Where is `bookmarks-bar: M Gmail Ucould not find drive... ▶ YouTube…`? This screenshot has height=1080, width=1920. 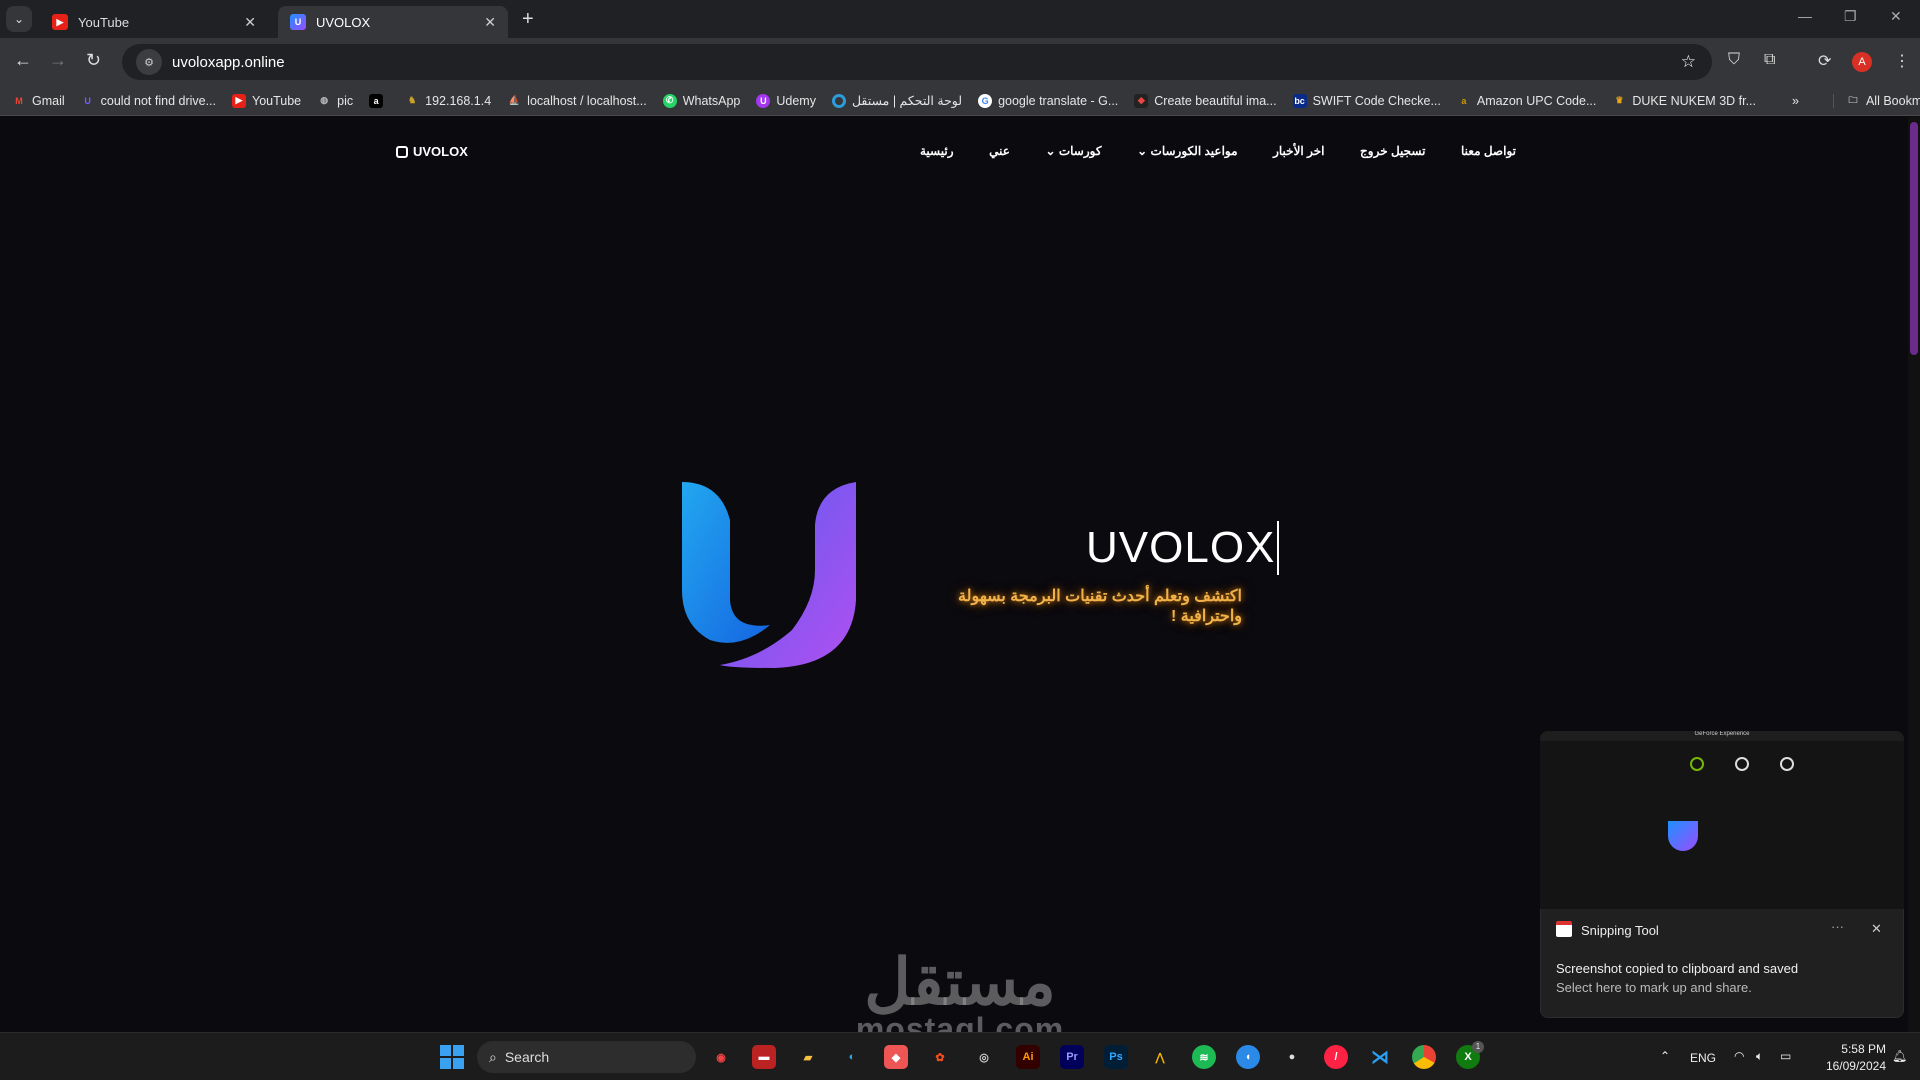 bookmarks-bar: M Gmail Ucould not find drive... ▶ YouTube… is located at coordinates (960, 101).